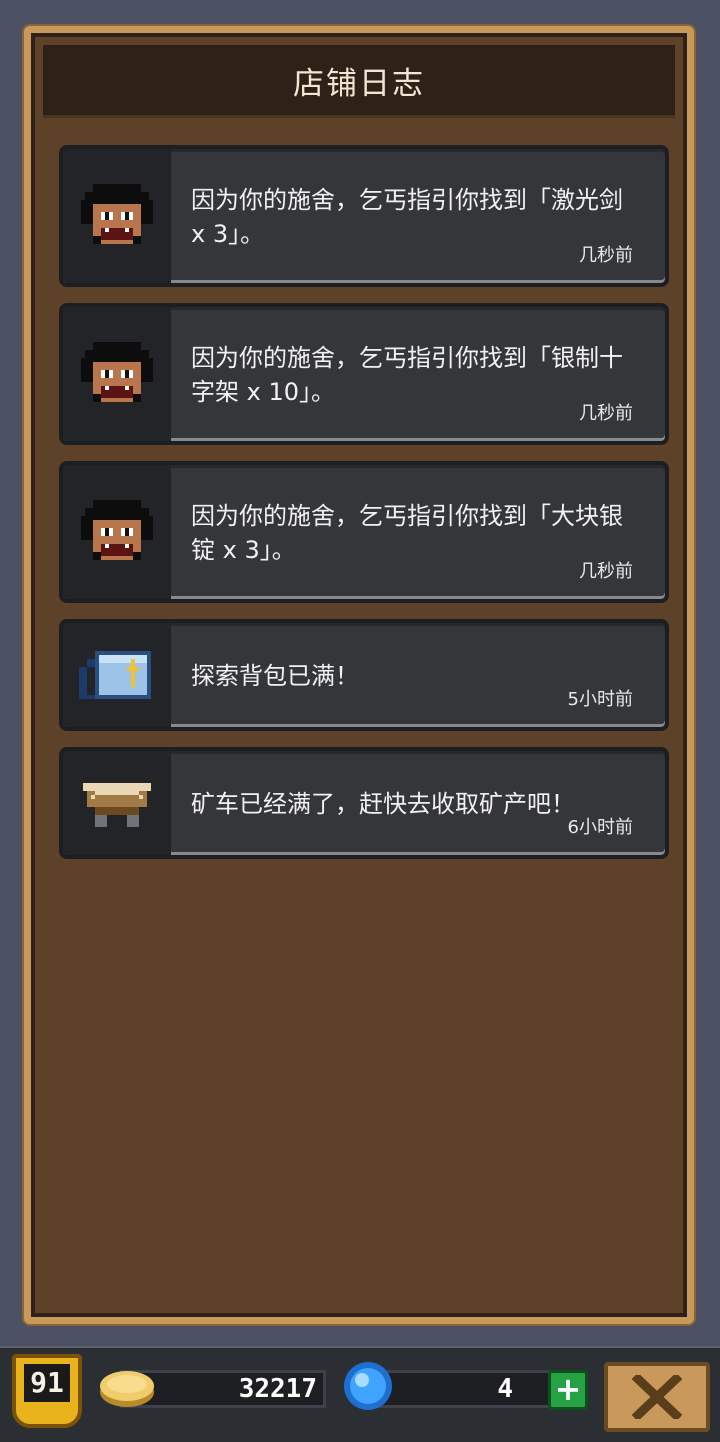 The height and width of the screenshot is (1442, 720). I want to click on gold-value: 32217, so click(277, 1389).